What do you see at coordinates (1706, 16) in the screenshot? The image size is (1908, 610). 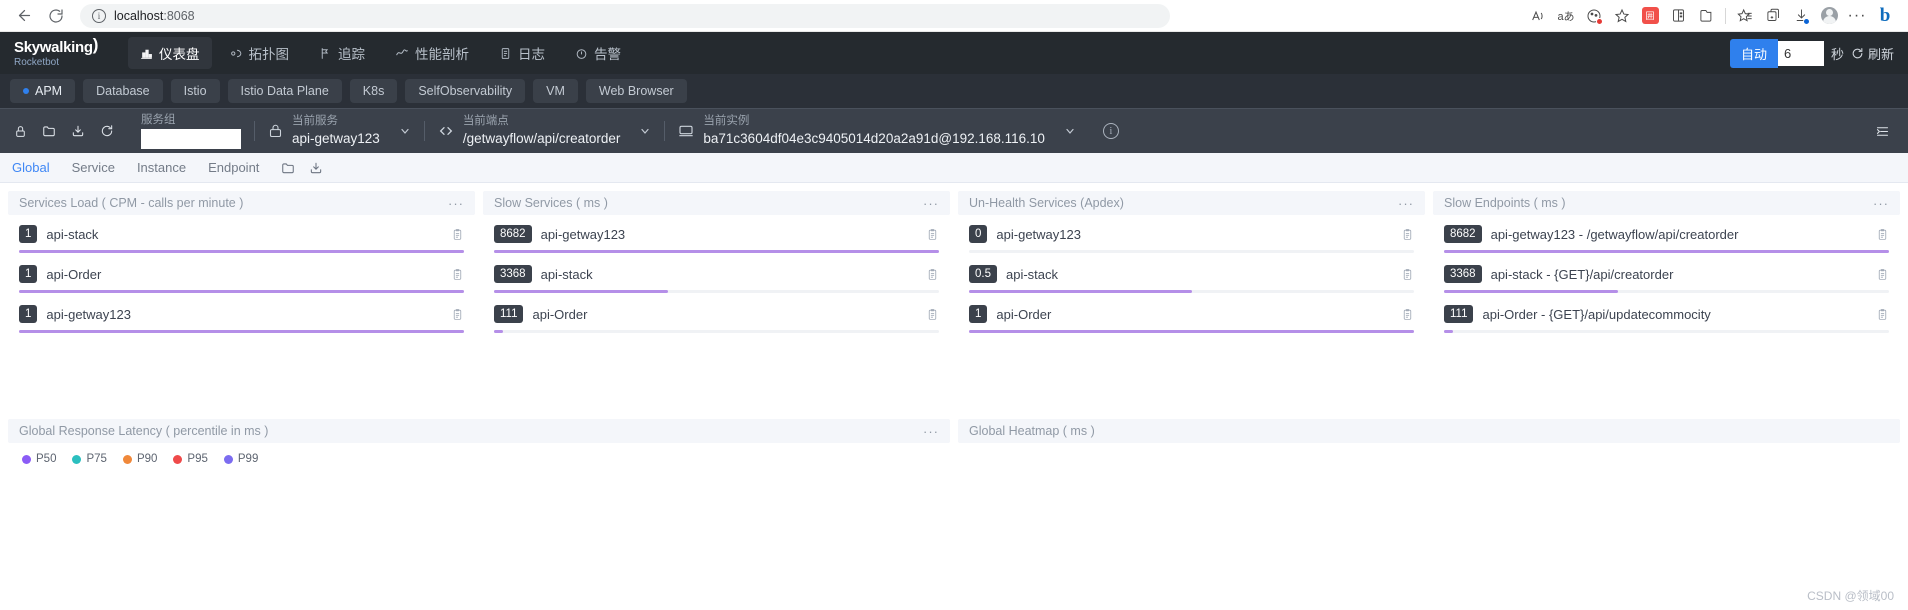 I see `collections-icon` at bounding box center [1706, 16].